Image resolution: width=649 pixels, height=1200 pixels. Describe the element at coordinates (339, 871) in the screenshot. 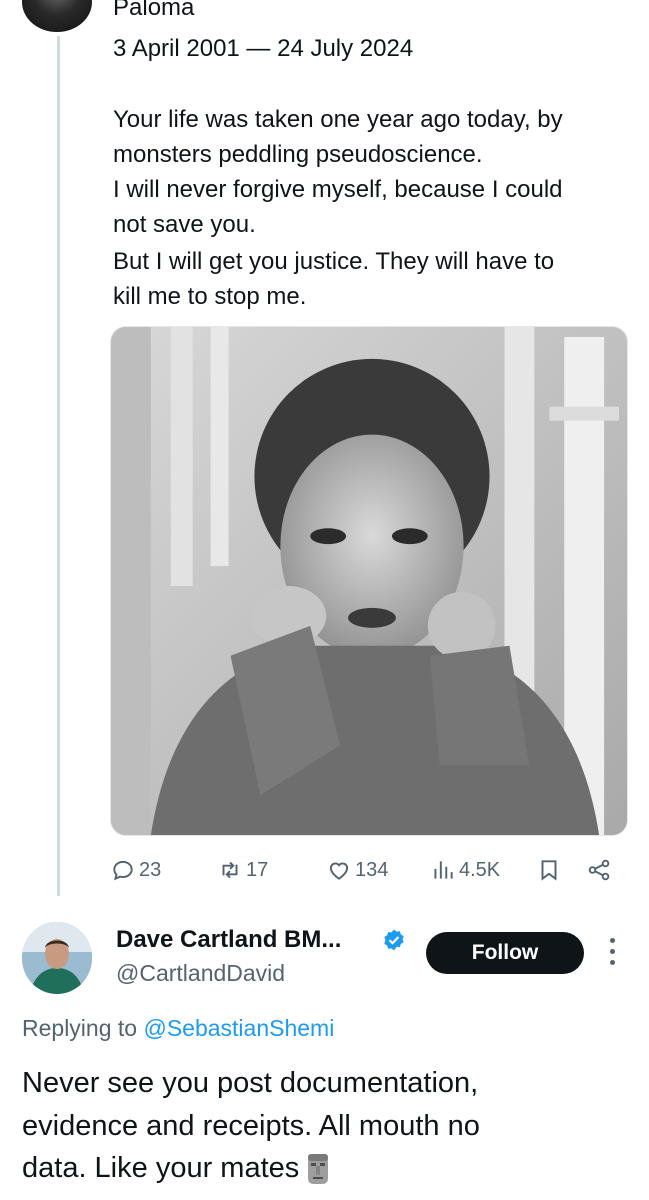

I see `like-icon` at that location.